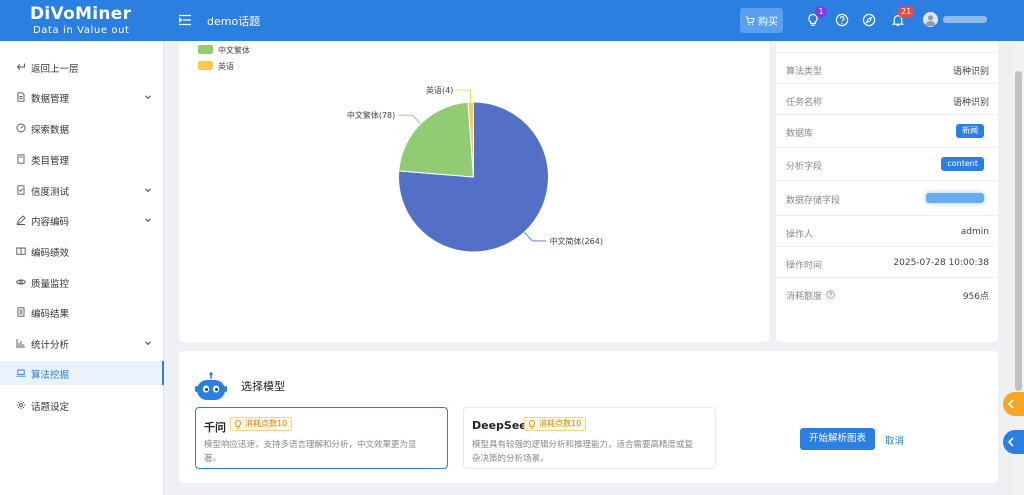  What do you see at coordinates (21, 97) in the screenshot?
I see `document-icon` at bounding box center [21, 97].